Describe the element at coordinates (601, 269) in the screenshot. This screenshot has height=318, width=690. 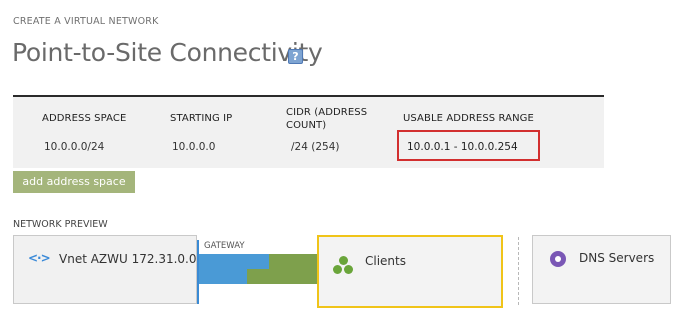
I see `dns-servers-node: DNS Servers` at that location.